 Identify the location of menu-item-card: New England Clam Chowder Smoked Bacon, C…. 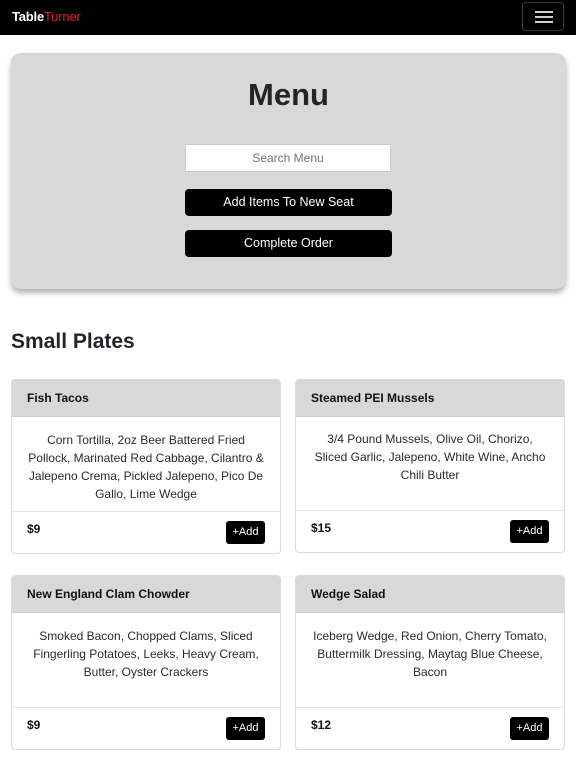
(146, 662).